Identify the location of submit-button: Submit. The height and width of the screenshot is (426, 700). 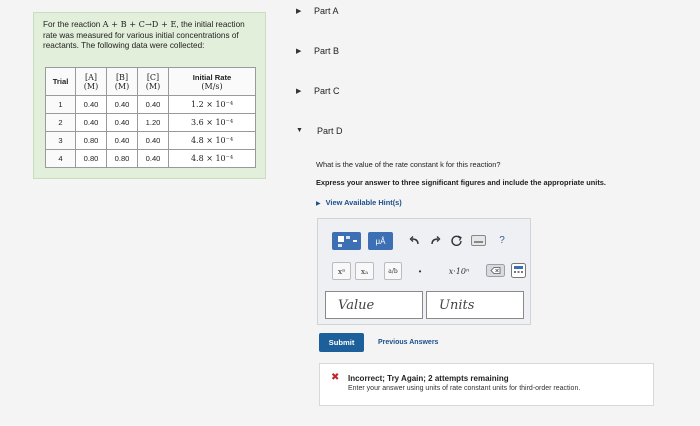
(341, 342).